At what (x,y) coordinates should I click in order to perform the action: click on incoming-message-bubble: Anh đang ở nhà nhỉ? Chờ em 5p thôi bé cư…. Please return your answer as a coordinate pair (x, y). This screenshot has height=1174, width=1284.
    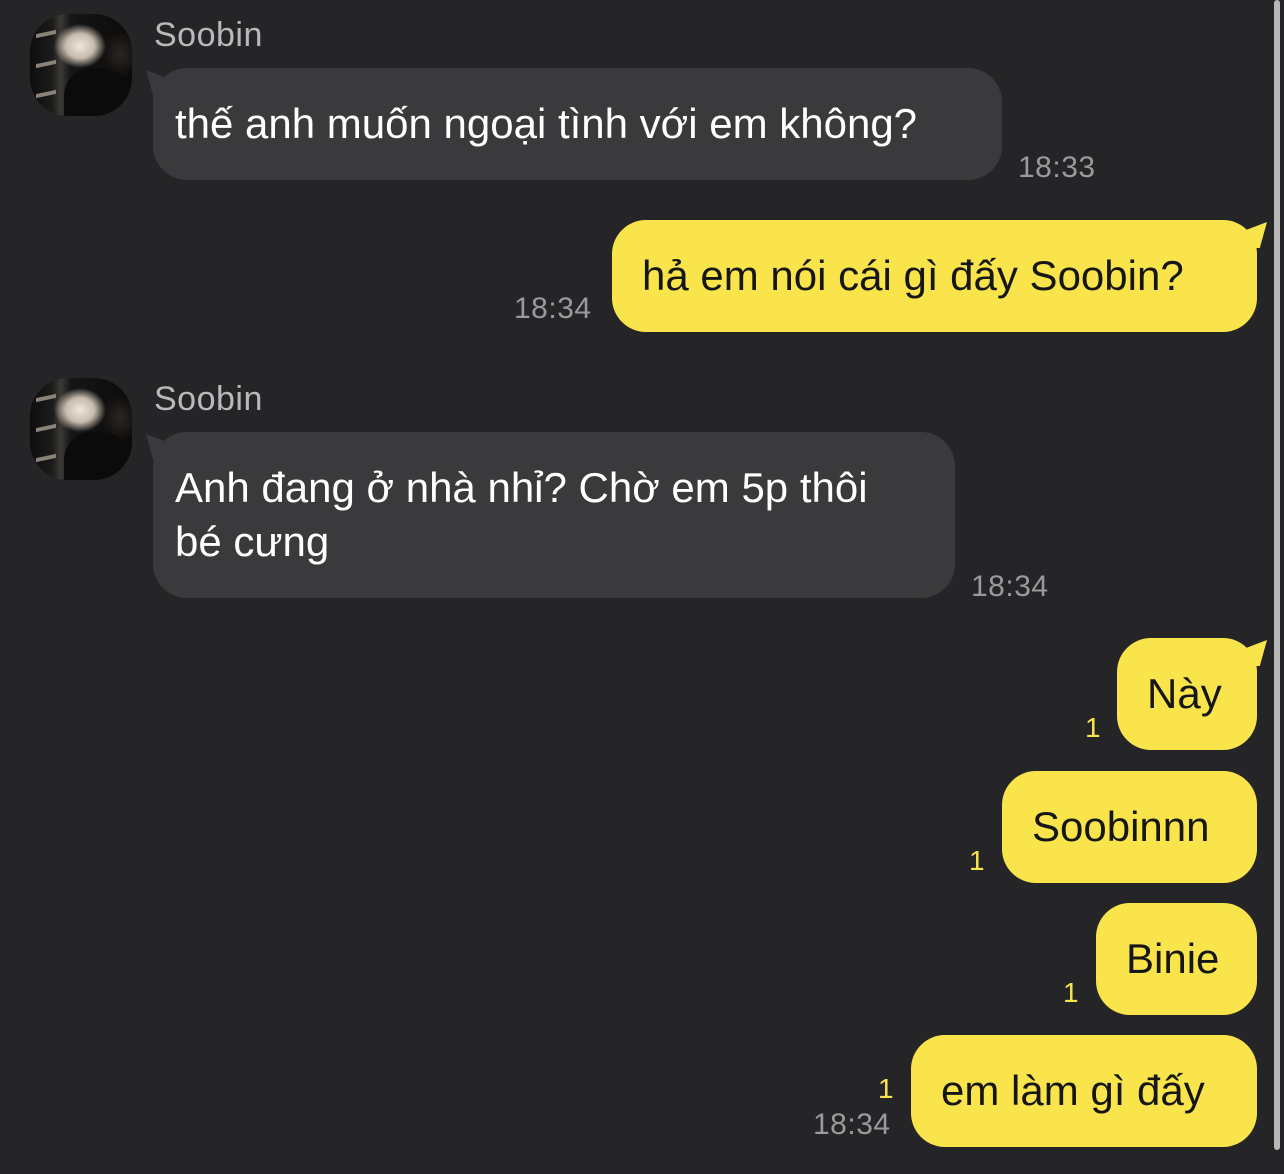
    Looking at the image, I should click on (554, 515).